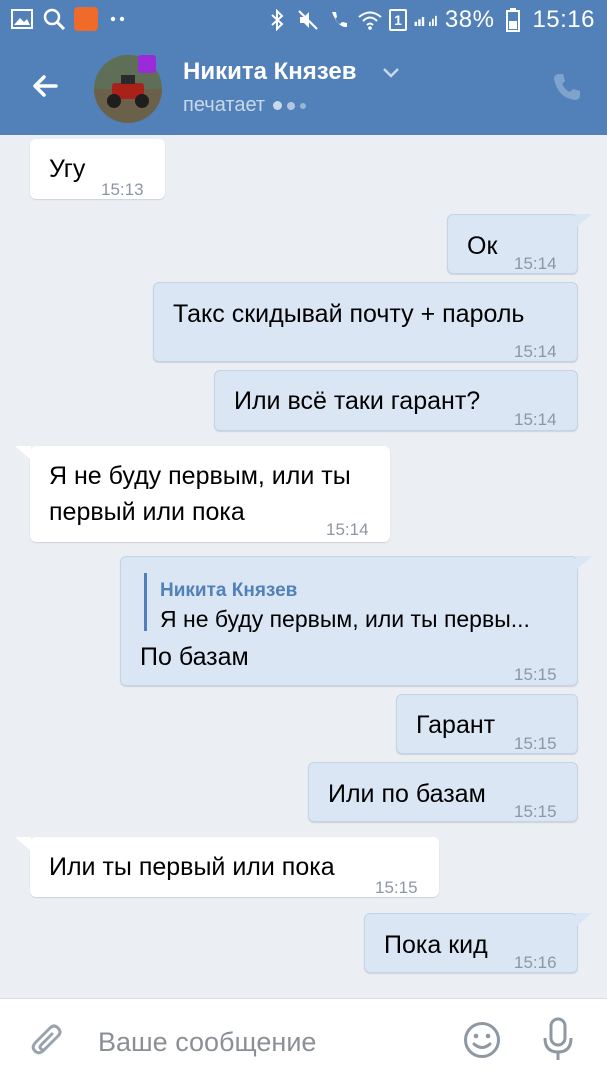  I want to click on message-text: Такс скидывай почту + пароль, so click(349, 314).